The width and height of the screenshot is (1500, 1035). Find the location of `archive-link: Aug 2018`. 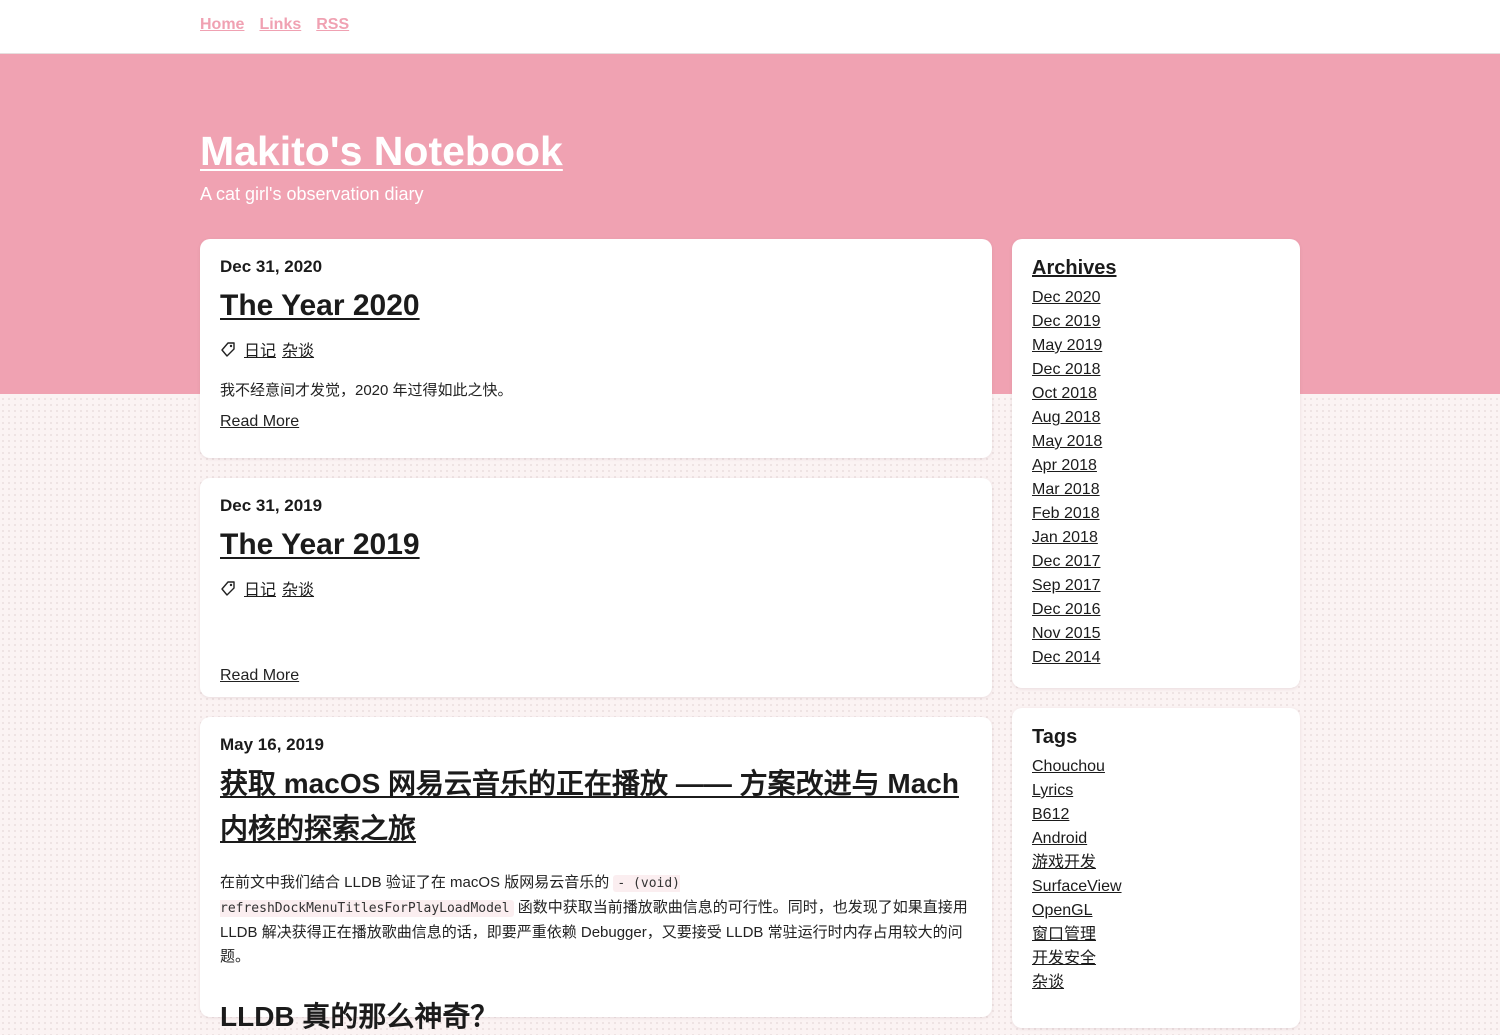

archive-link: Aug 2018 is located at coordinates (1066, 417).